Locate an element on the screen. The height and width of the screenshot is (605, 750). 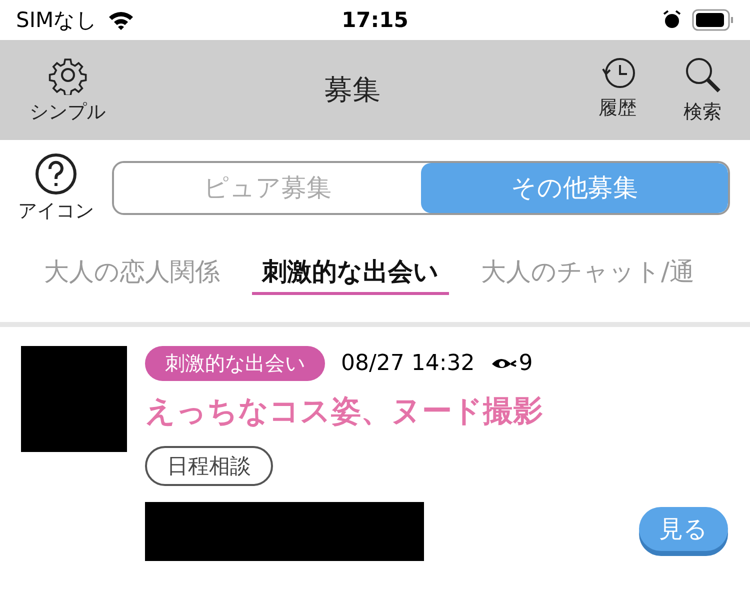
view-count: 9 is located at coordinates (525, 363).